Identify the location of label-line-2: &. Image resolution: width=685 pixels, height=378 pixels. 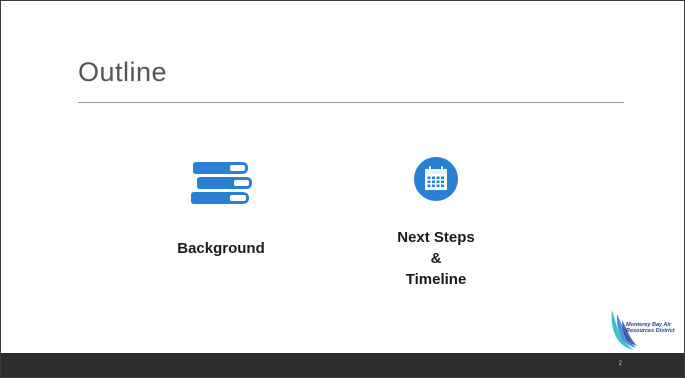
(436, 258).